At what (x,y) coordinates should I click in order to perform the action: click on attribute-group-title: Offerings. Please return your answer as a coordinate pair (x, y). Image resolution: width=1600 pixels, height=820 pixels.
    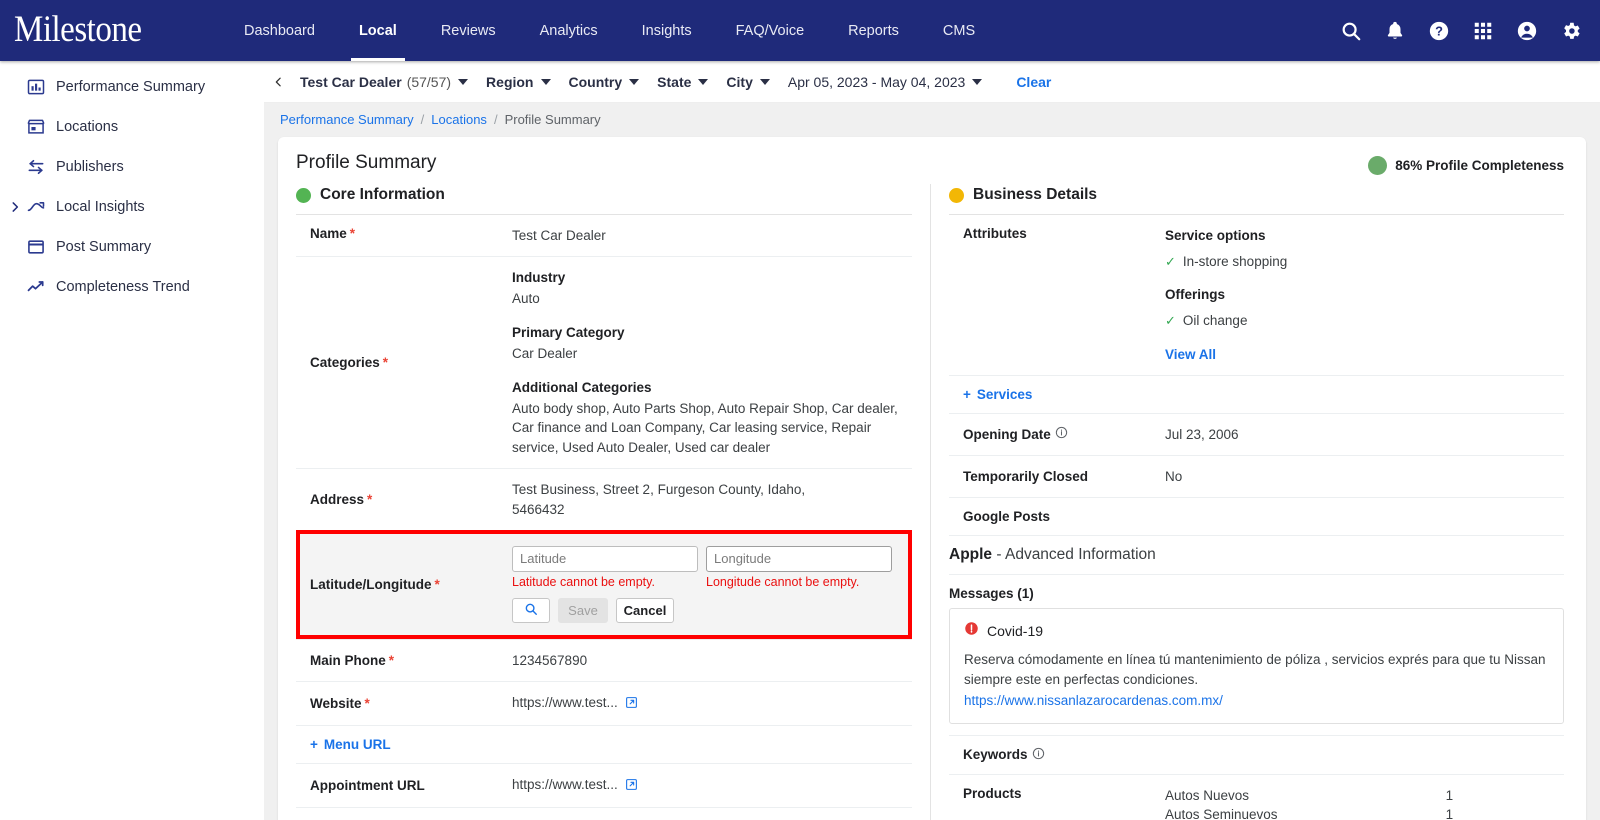
    Looking at the image, I should click on (1195, 295).